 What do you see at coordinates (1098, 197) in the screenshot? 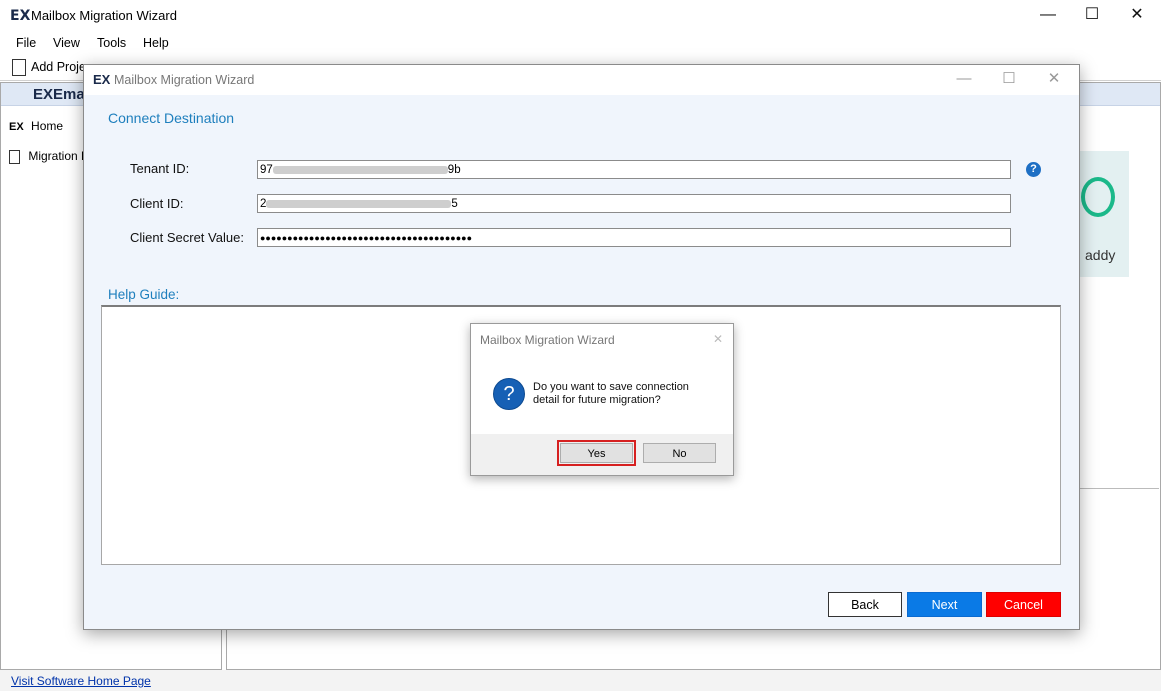
I see `godaddy-logo-icon` at bounding box center [1098, 197].